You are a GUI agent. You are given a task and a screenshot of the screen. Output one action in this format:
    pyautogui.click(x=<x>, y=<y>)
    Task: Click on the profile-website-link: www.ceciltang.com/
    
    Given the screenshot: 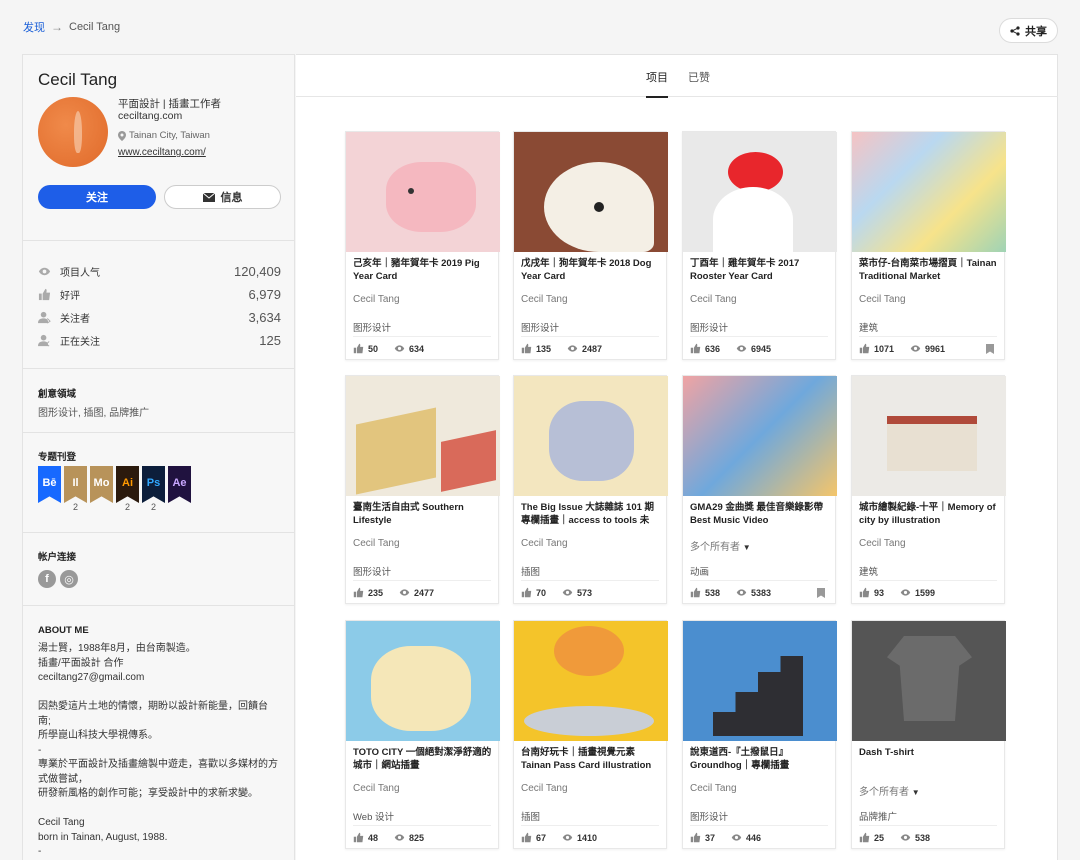 What is the action you would take?
    pyautogui.click(x=162, y=152)
    